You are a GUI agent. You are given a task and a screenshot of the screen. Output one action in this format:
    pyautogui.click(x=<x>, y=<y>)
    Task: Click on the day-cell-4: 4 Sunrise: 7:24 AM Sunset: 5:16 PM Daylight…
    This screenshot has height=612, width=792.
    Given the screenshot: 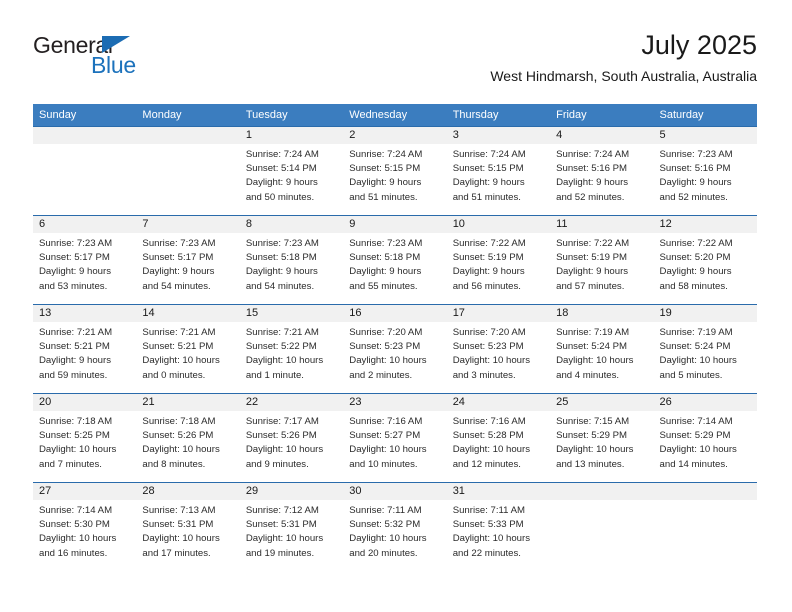 What is the action you would take?
    pyautogui.click(x=602, y=171)
    